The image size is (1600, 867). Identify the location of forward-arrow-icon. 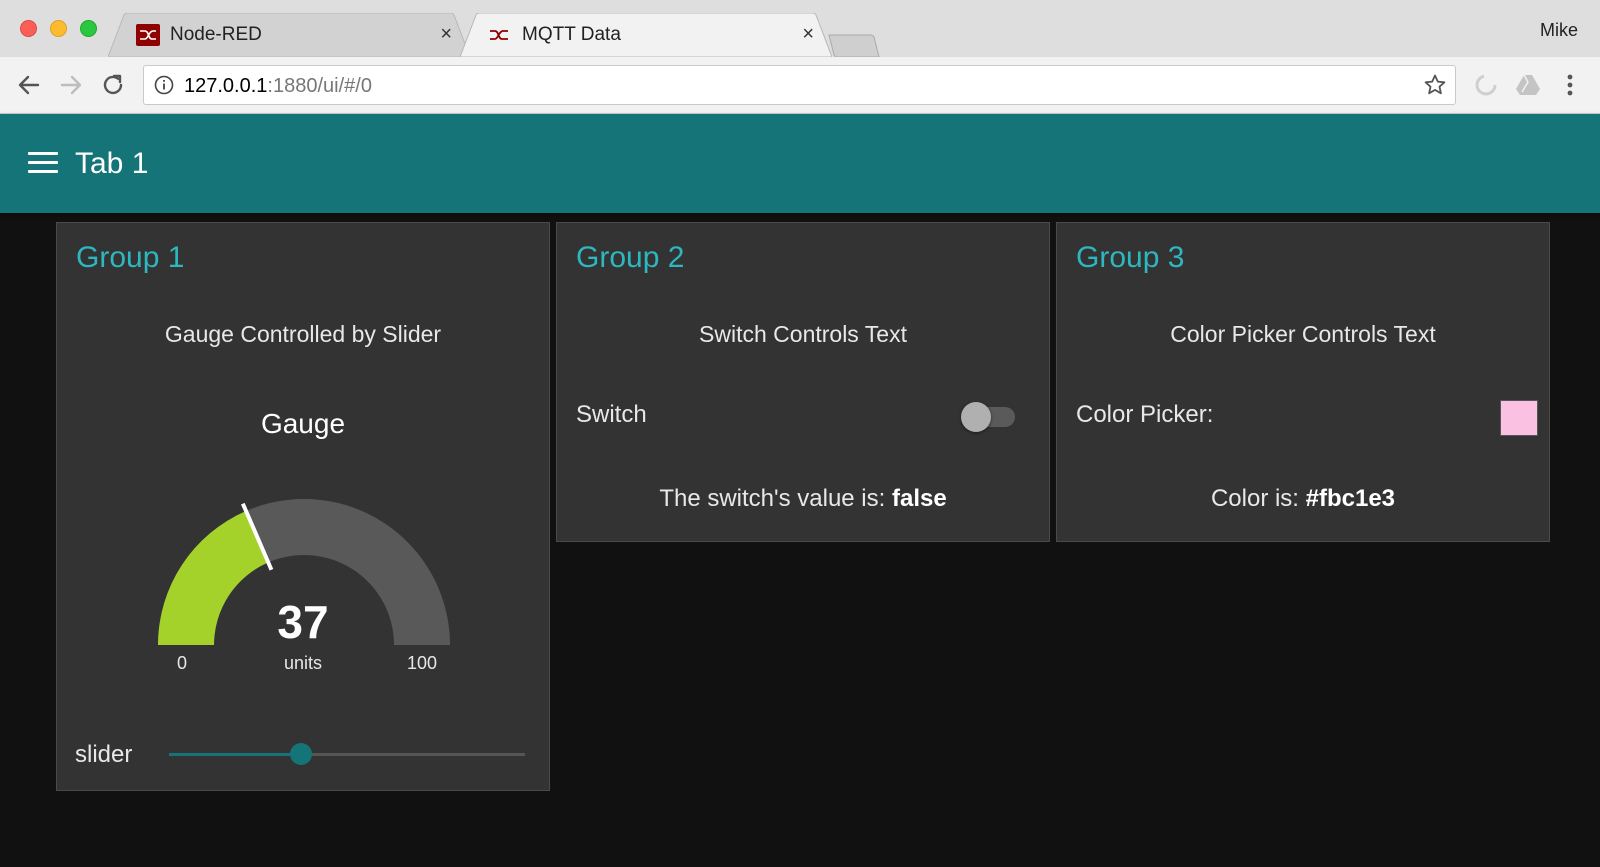
(71, 85).